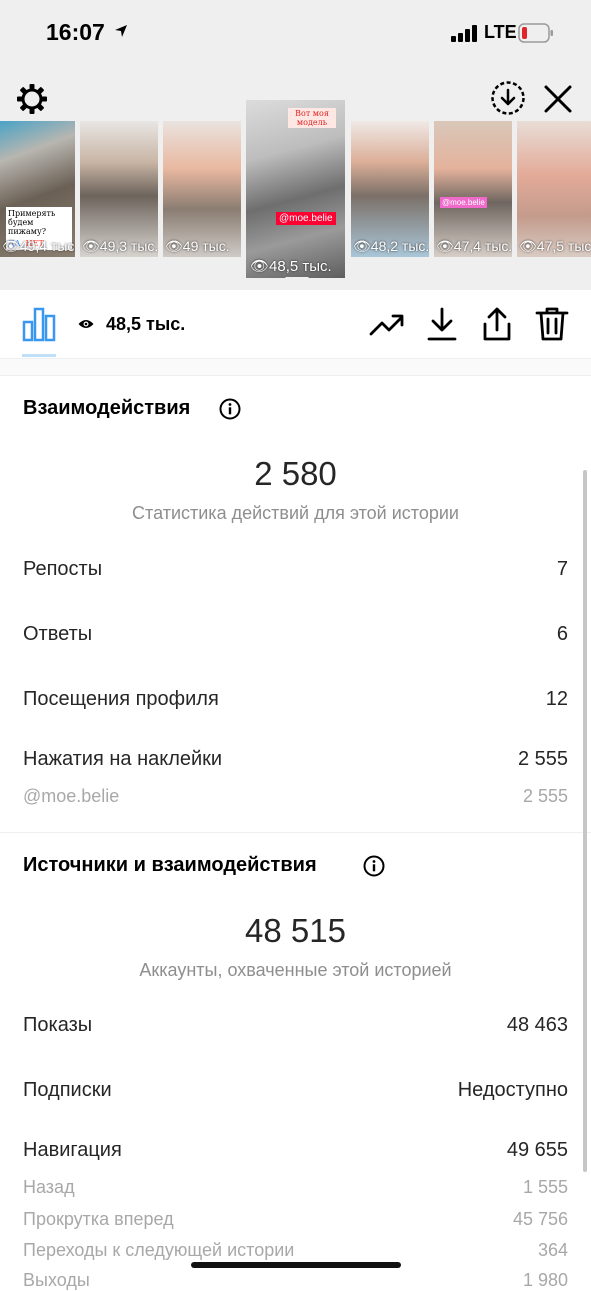 This screenshot has height=1291, width=591. I want to click on exits-value: 1 980, so click(545, 1280).